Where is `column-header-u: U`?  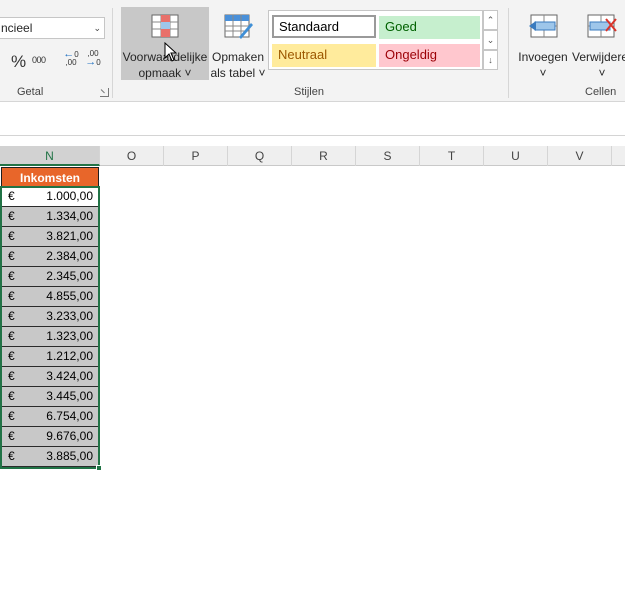 column-header-u: U is located at coordinates (516, 156).